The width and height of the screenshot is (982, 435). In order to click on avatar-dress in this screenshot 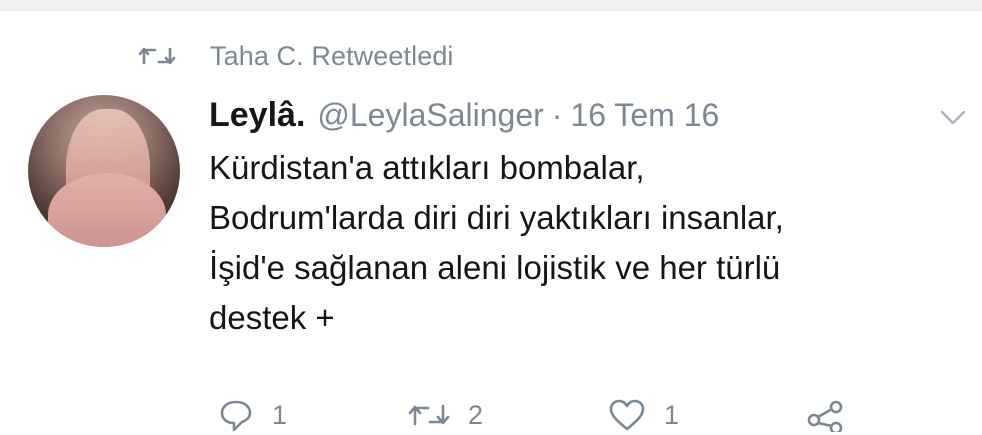, I will do `click(107, 210)`.